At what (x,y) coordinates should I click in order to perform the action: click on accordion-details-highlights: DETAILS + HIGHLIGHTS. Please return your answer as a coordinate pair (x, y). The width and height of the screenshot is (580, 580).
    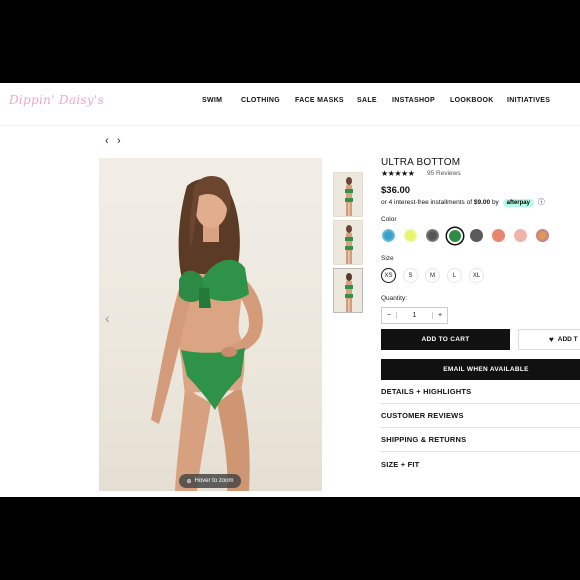
    Looking at the image, I should click on (480, 392).